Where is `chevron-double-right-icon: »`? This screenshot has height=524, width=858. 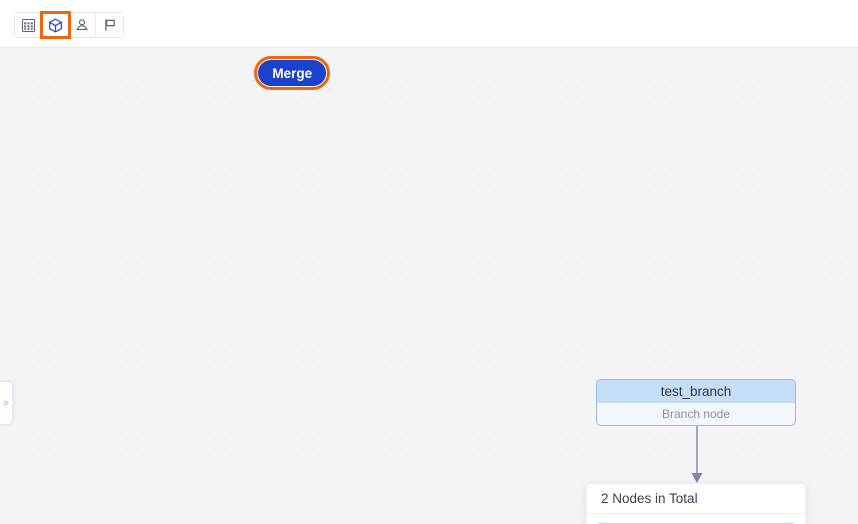 chevron-double-right-icon: » is located at coordinates (6, 402).